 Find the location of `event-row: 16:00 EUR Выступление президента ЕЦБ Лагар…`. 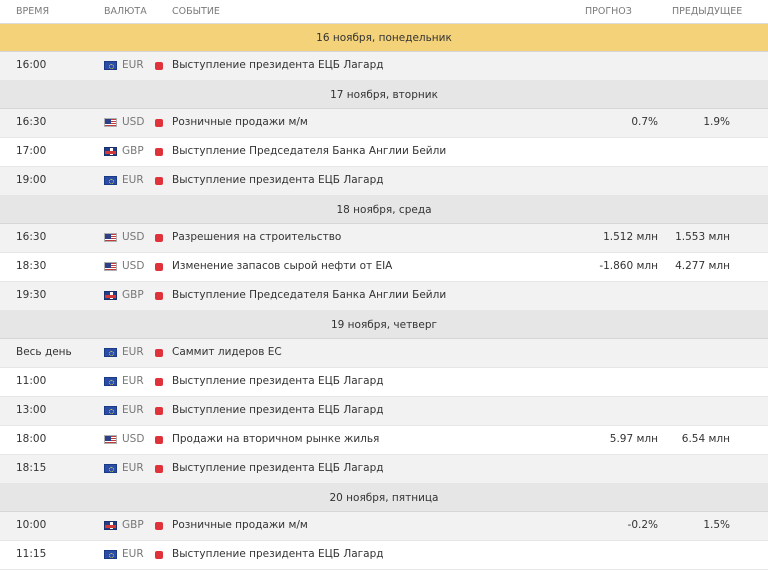

event-row: 16:00 EUR Выступление президента ЕЦБ Лагар… is located at coordinates (384, 66).